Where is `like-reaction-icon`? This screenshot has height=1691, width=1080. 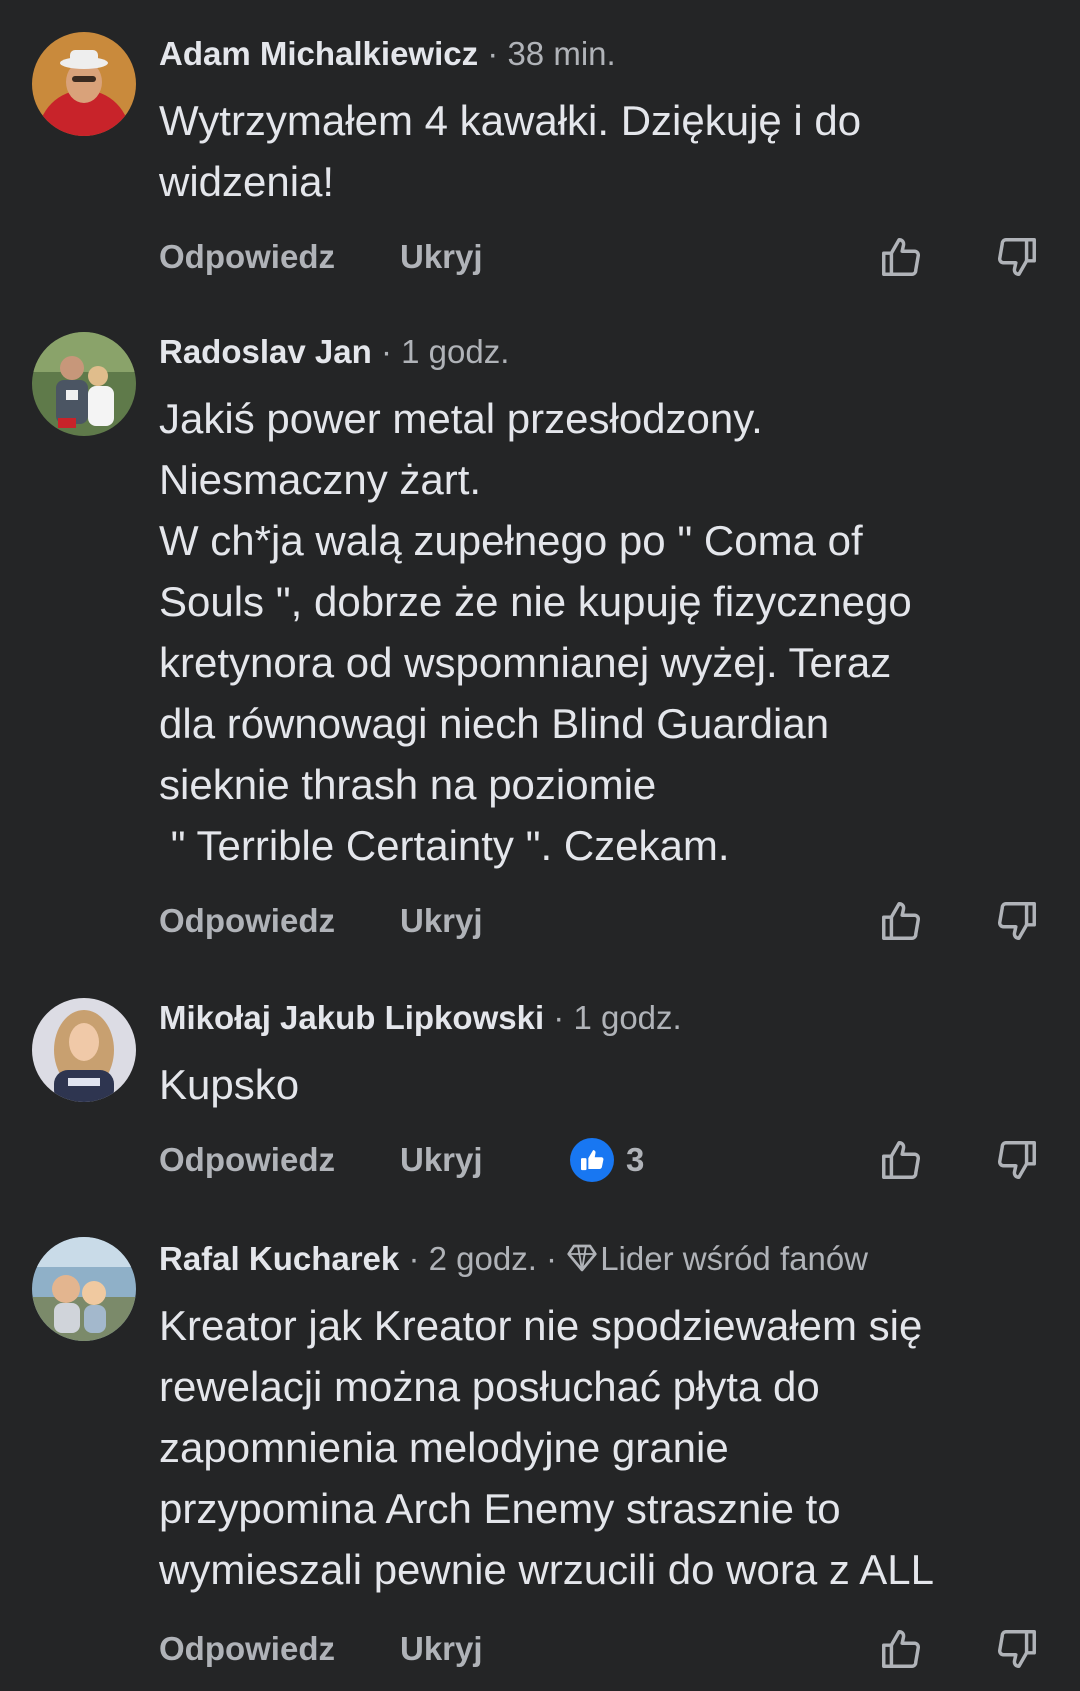
like-reaction-icon is located at coordinates (592, 1160).